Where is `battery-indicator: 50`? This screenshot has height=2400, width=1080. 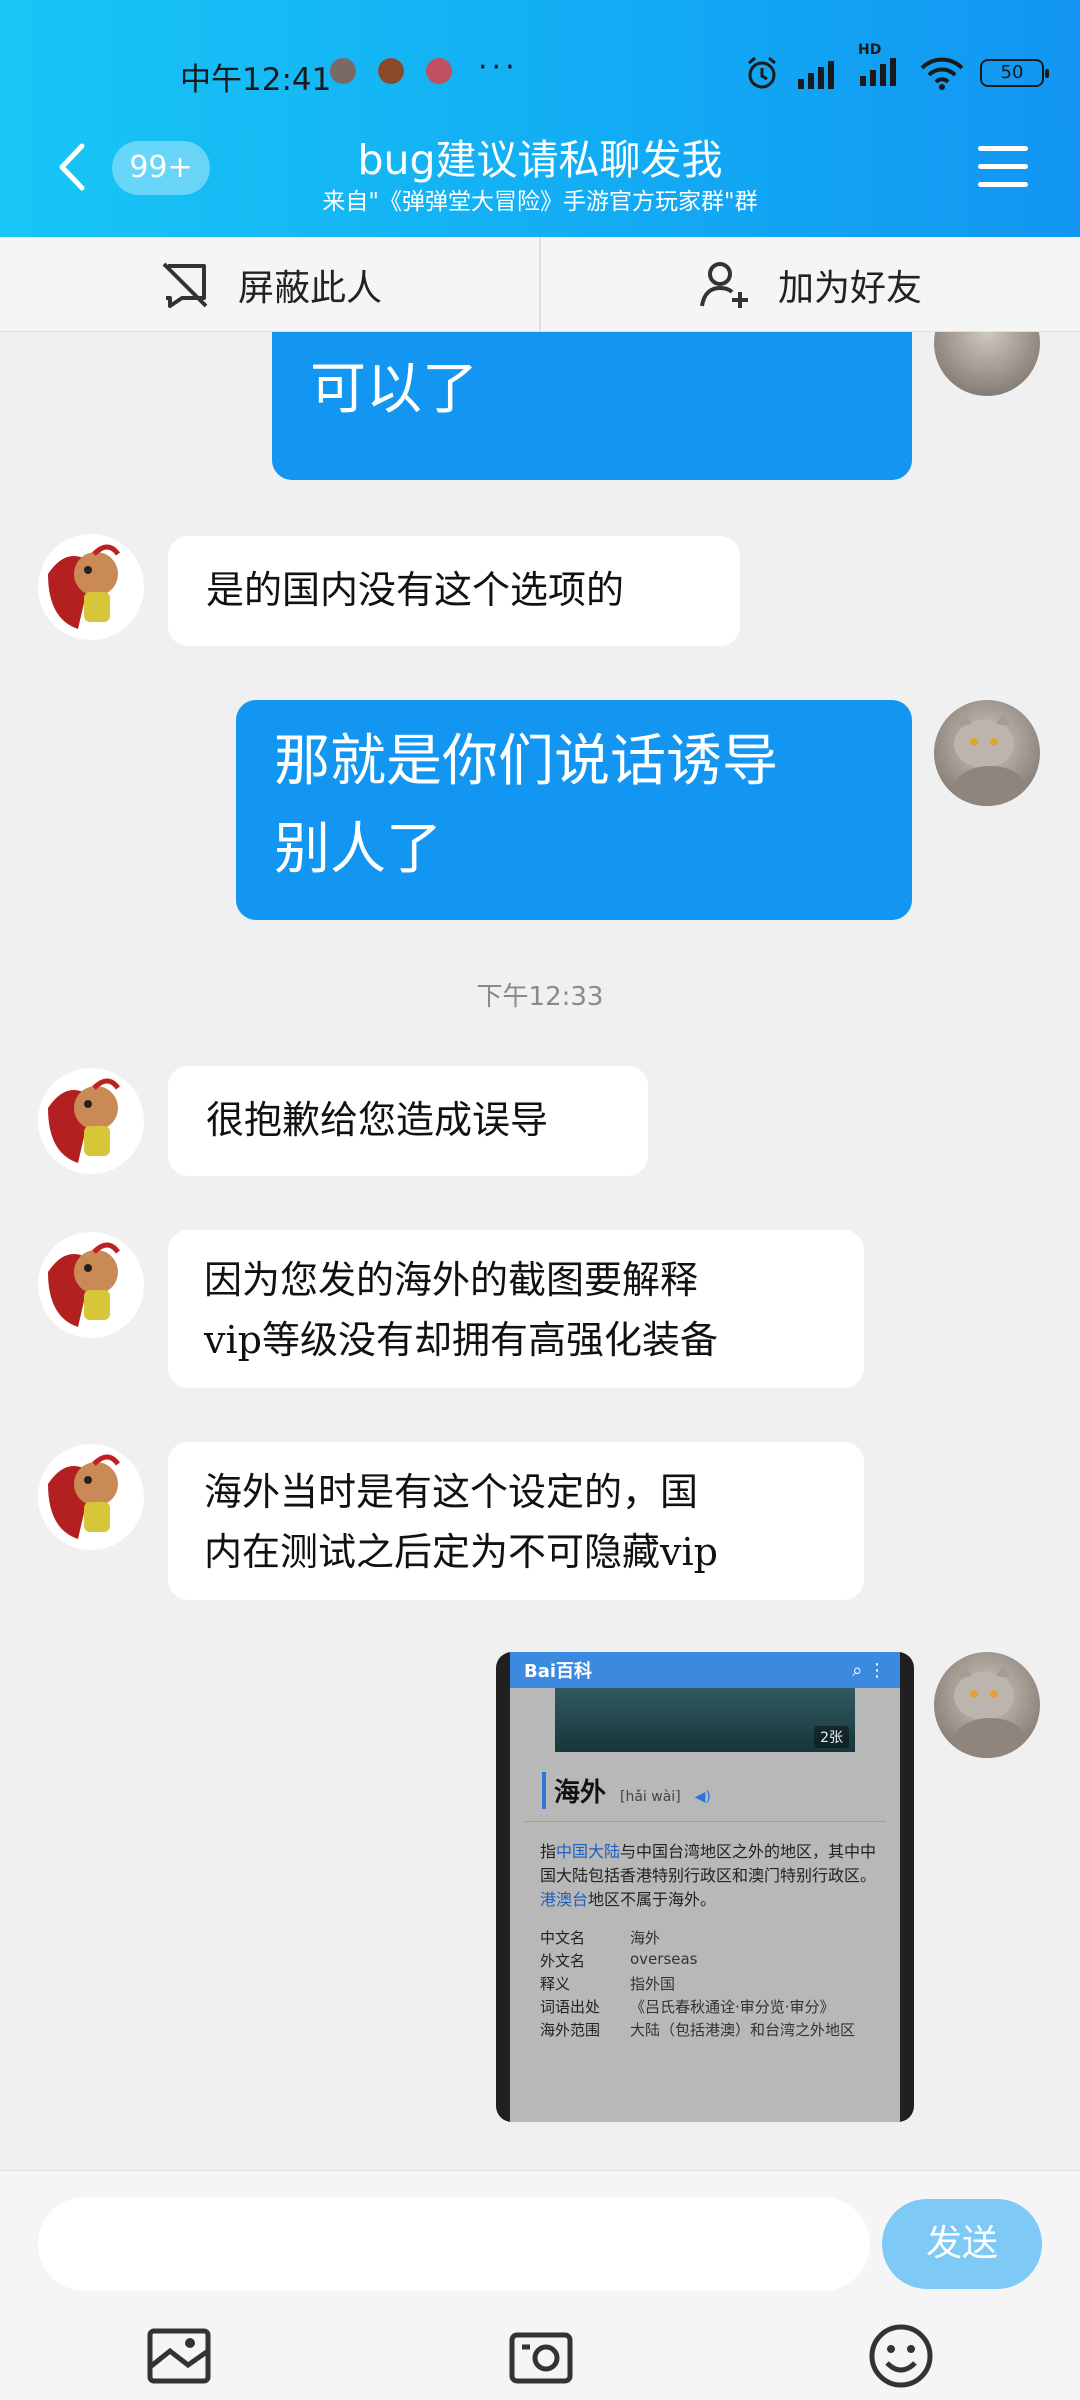
battery-indicator: 50 is located at coordinates (1014, 73).